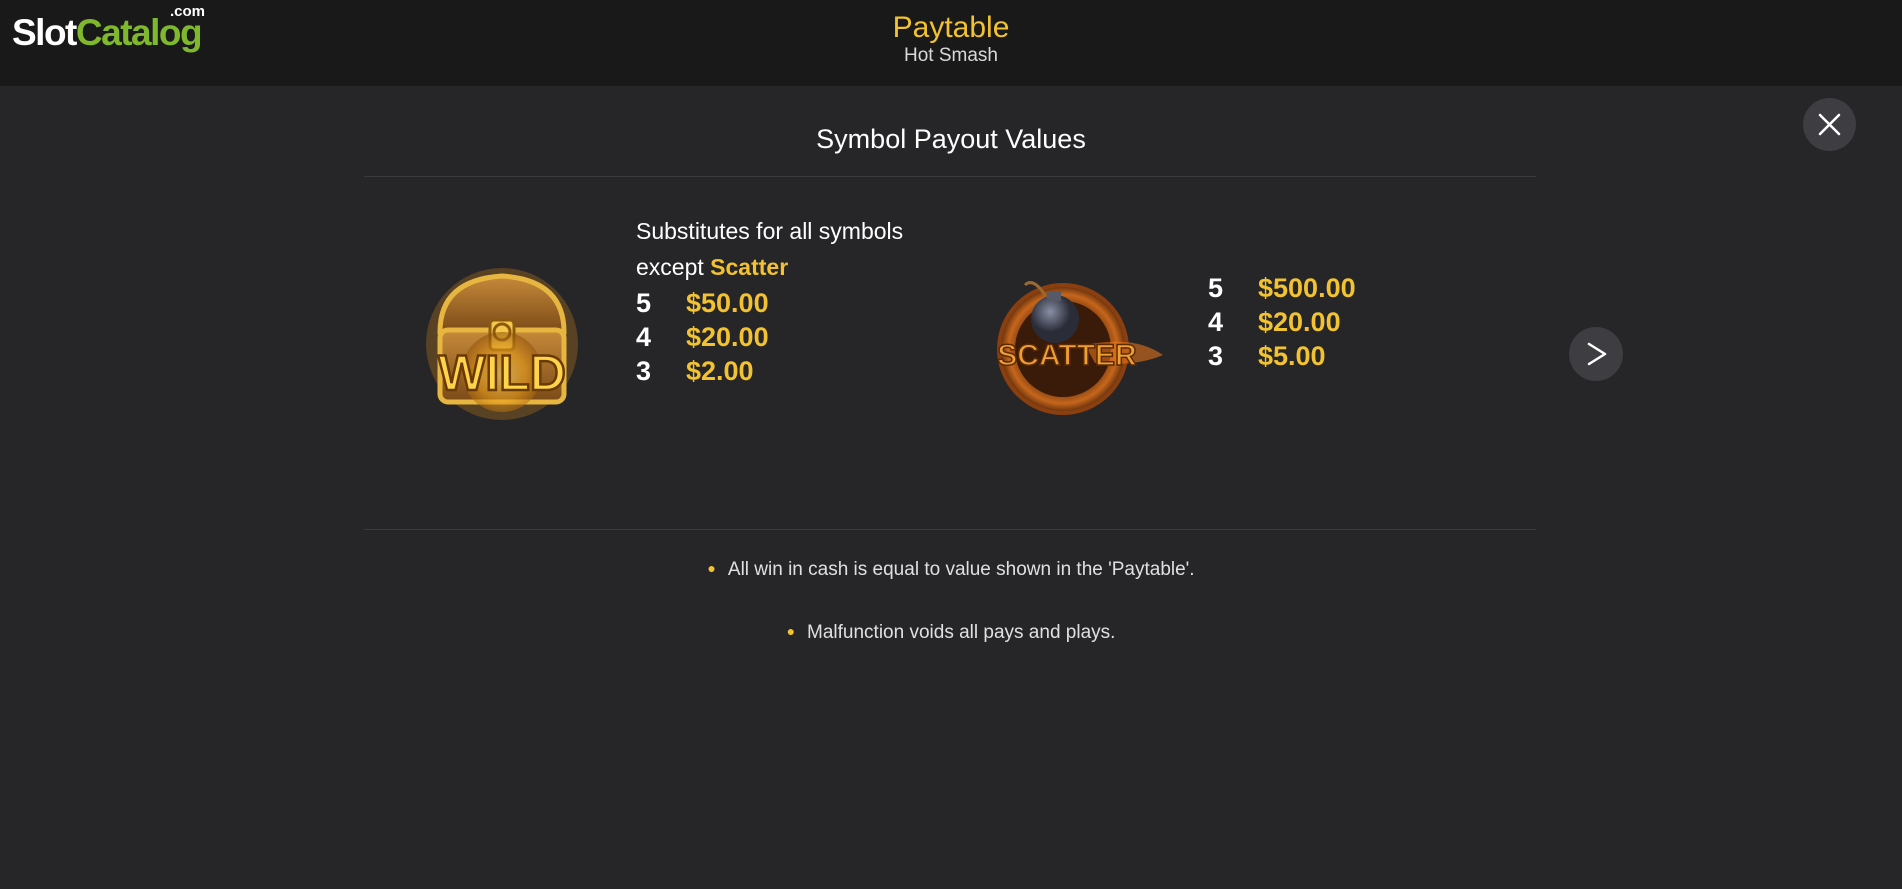 Image resolution: width=1902 pixels, height=889 pixels. I want to click on wild-description-line1: Substitutes for all symbols, so click(770, 231).